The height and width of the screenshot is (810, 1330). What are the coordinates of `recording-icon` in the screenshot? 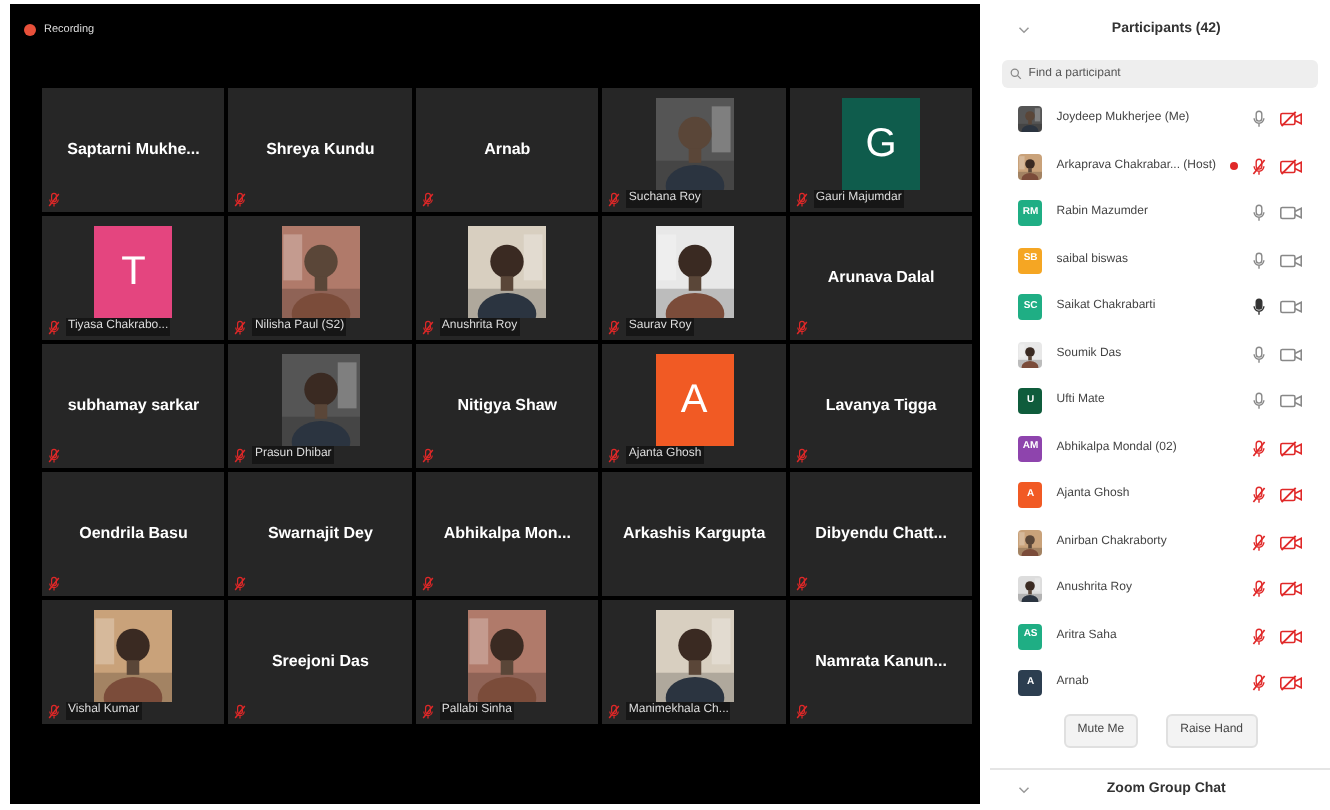 It's located at (30, 30).